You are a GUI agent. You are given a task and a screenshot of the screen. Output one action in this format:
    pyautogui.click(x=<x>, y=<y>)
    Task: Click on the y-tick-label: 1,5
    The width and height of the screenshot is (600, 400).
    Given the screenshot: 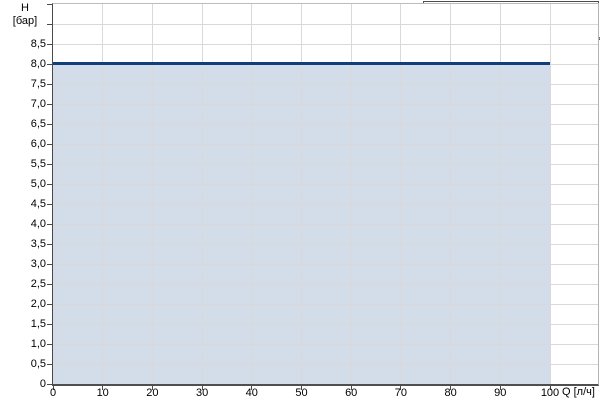 What is the action you would take?
    pyautogui.click(x=38, y=324)
    